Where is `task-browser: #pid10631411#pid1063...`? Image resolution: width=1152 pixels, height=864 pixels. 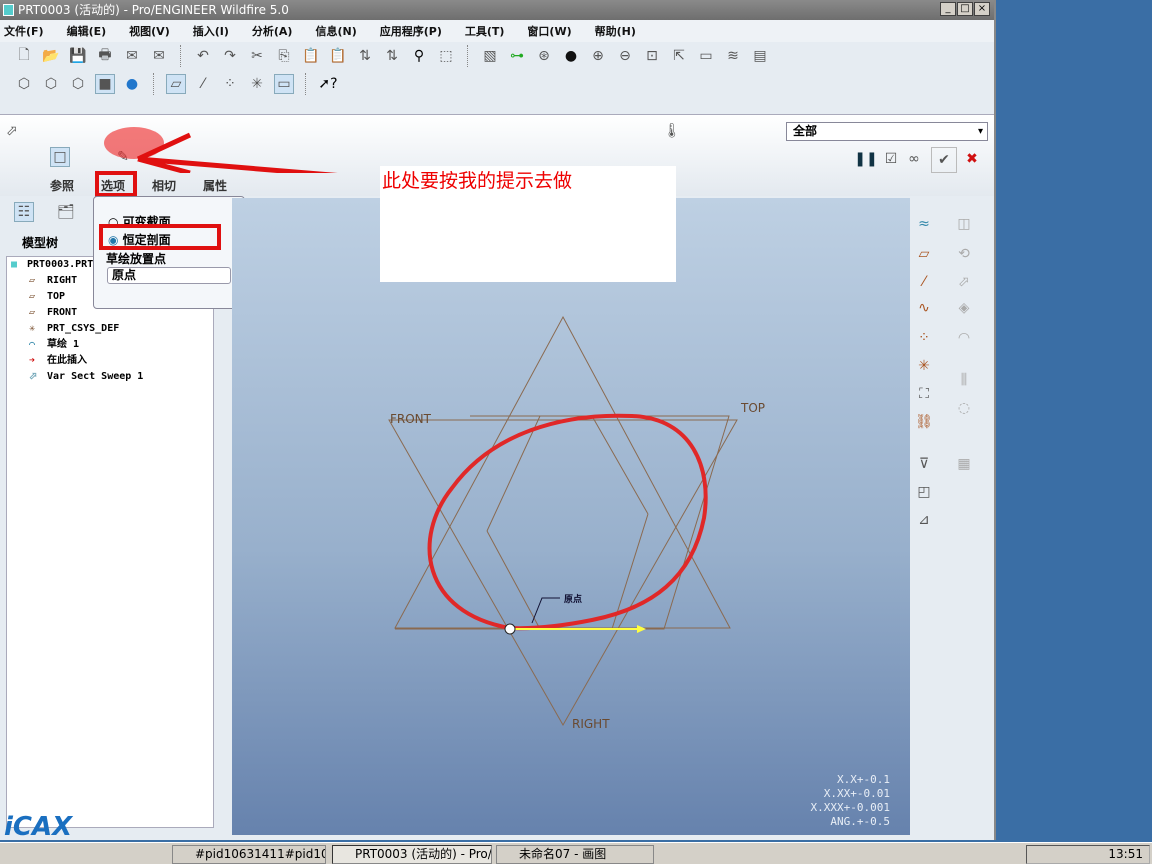 task-browser: #pid10631411#pid1063... is located at coordinates (249, 854).